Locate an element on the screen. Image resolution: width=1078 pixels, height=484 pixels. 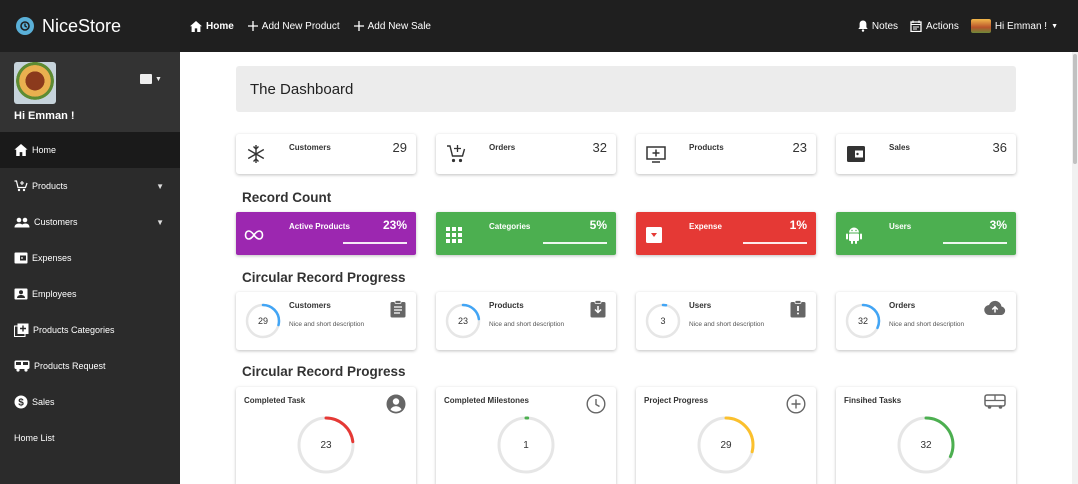
plus-circle-icon is located at coordinates (796, 404).